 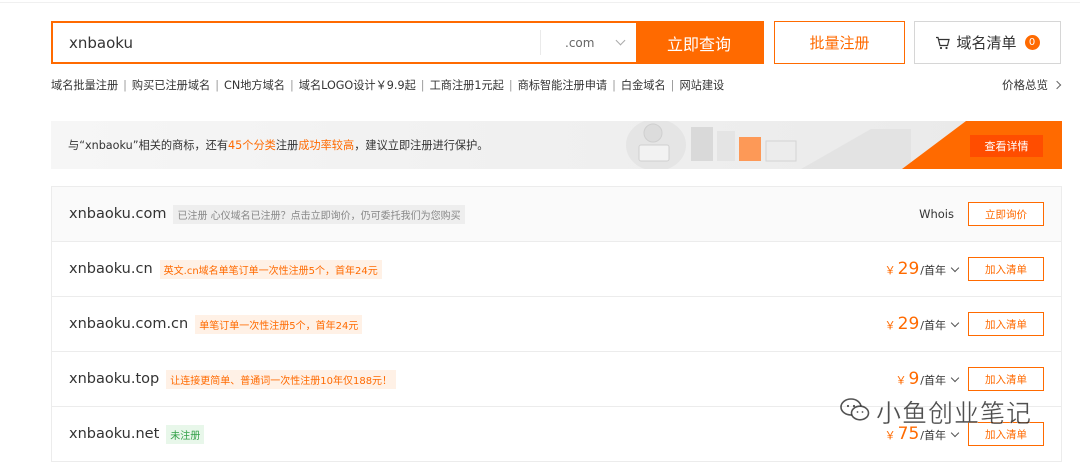 I want to click on cart-icon, so click(x=943, y=43).